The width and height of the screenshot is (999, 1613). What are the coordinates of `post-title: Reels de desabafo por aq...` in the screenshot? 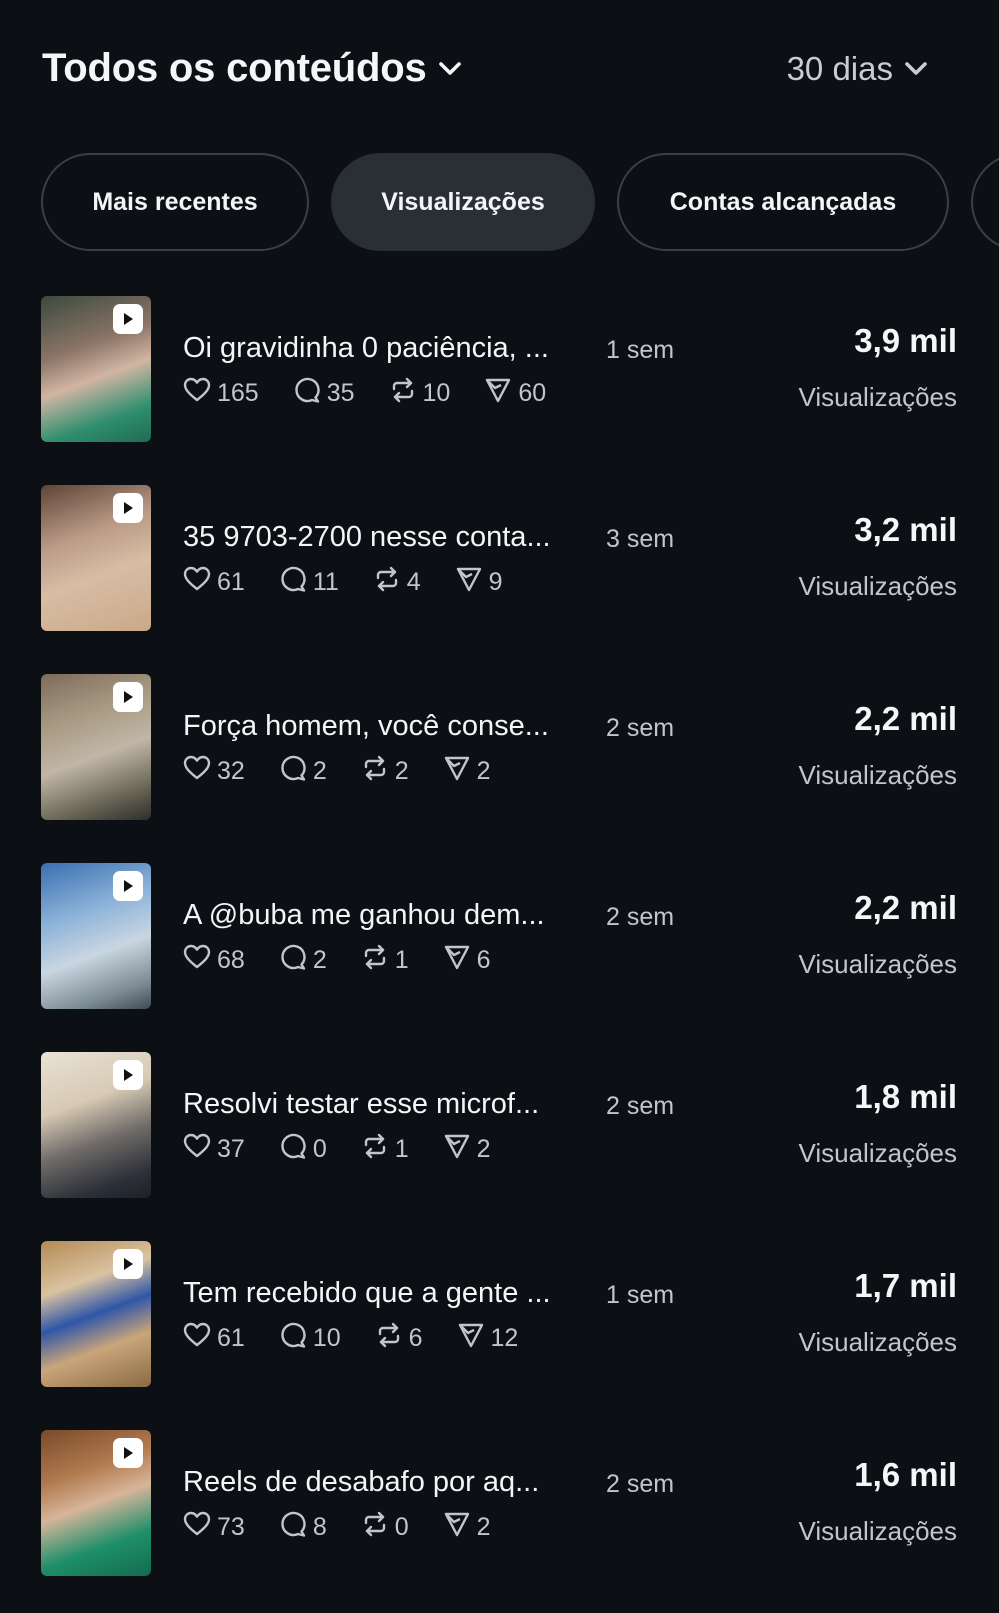 It's located at (361, 1482).